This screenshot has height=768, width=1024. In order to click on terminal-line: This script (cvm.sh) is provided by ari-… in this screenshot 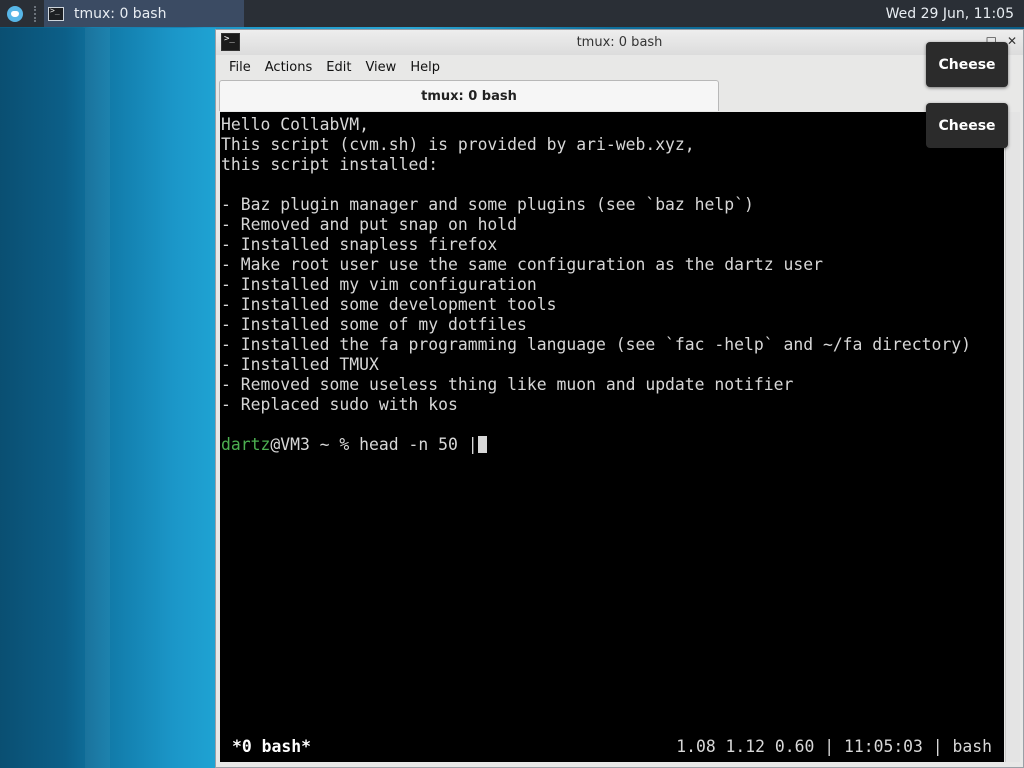, I will do `click(458, 144)`.